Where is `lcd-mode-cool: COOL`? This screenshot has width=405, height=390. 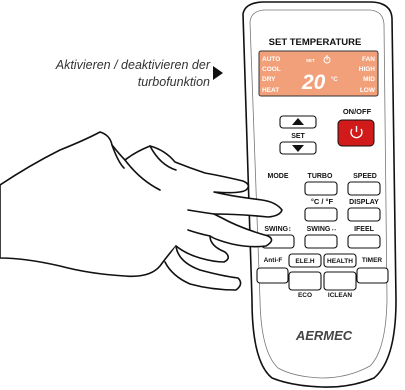
lcd-mode-cool: COOL is located at coordinates (271, 69).